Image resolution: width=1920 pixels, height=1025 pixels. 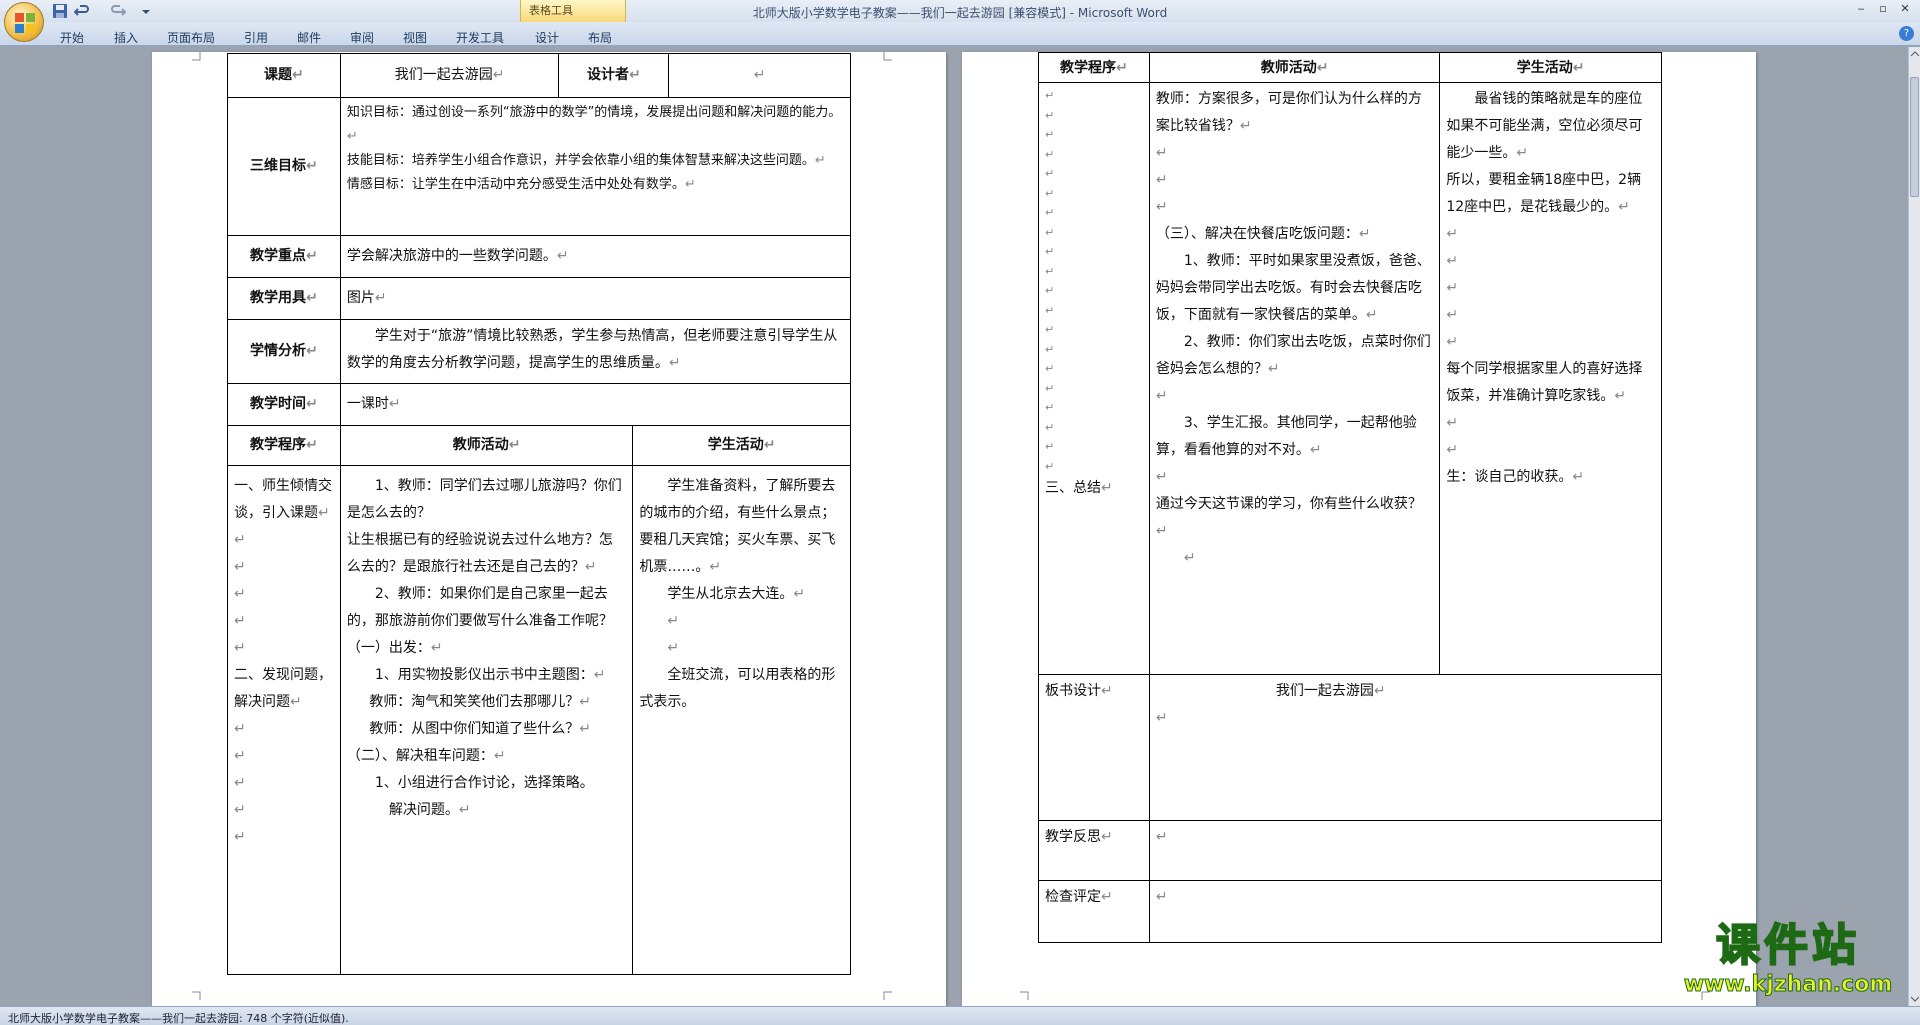 I want to click on table-row: 教学反思↵ ↵, so click(x=1350, y=850).